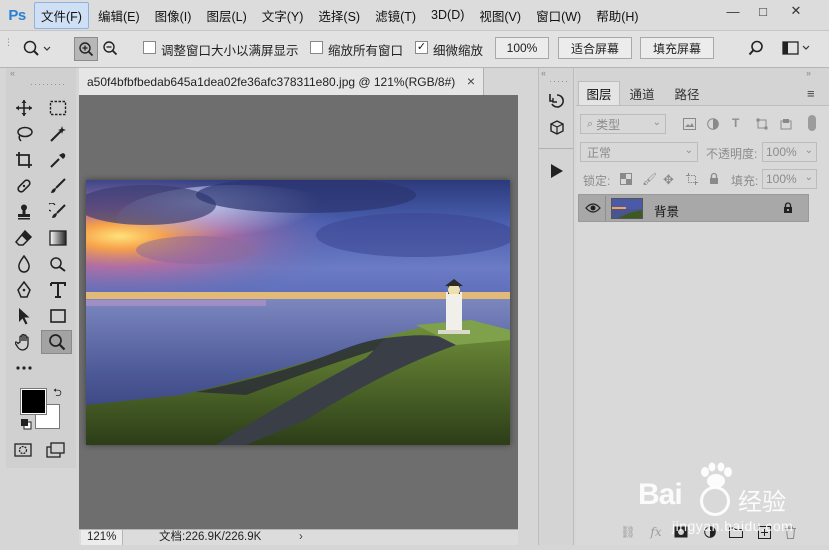 The width and height of the screenshot is (829, 550). Describe the element at coordinates (26, 425) in the screenshot. I see `default-colors-icon` at that location.